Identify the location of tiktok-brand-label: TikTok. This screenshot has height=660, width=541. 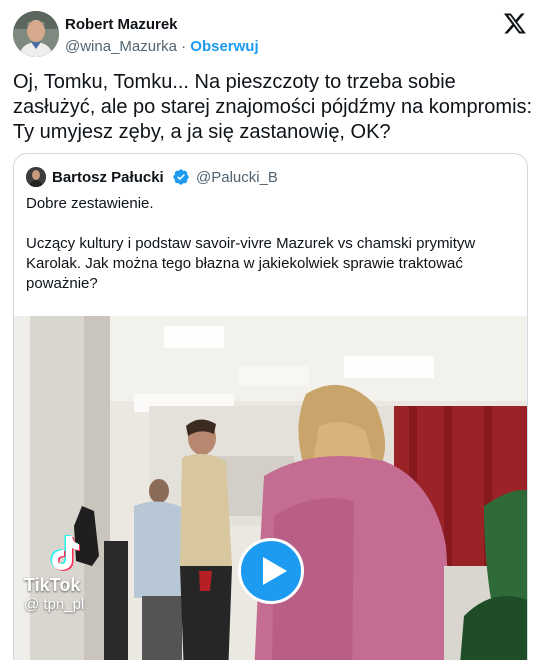
(52, 585).